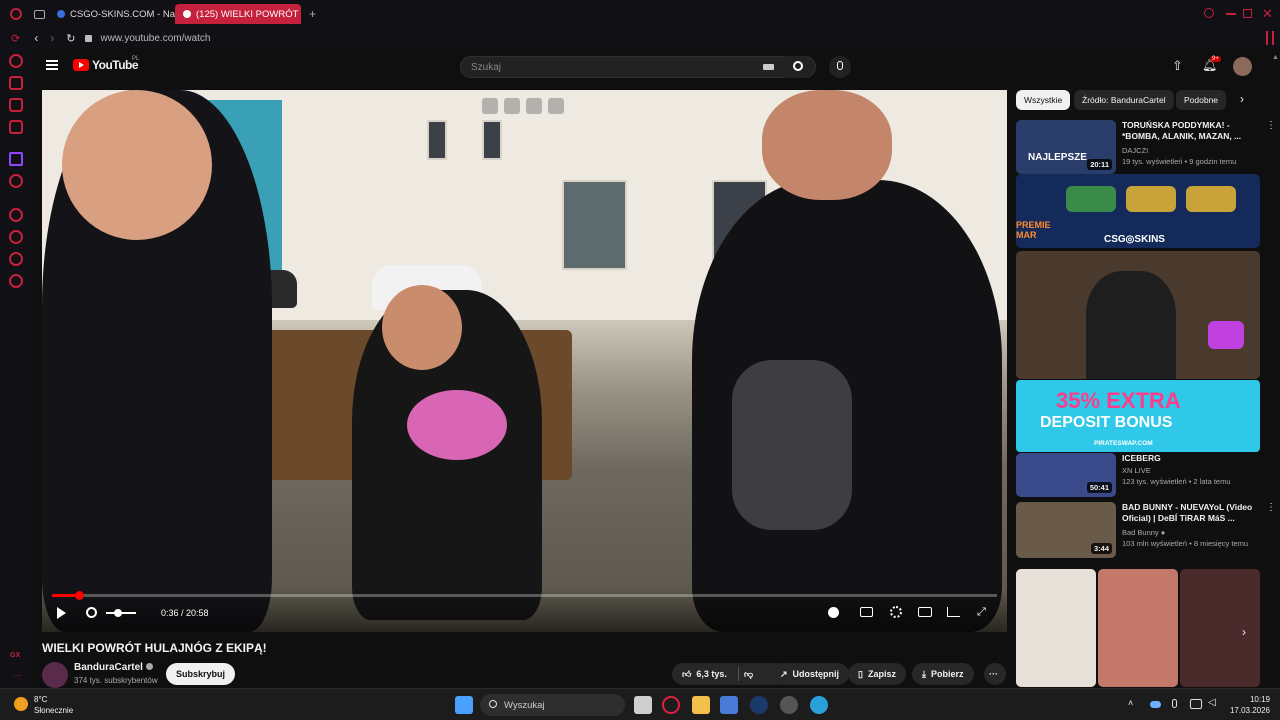 The image size is (1280, 720). What do you see at coordinates (70, 38) in the screenshot?
I see `reload-button: ↻` at bounding box center [70, 38].